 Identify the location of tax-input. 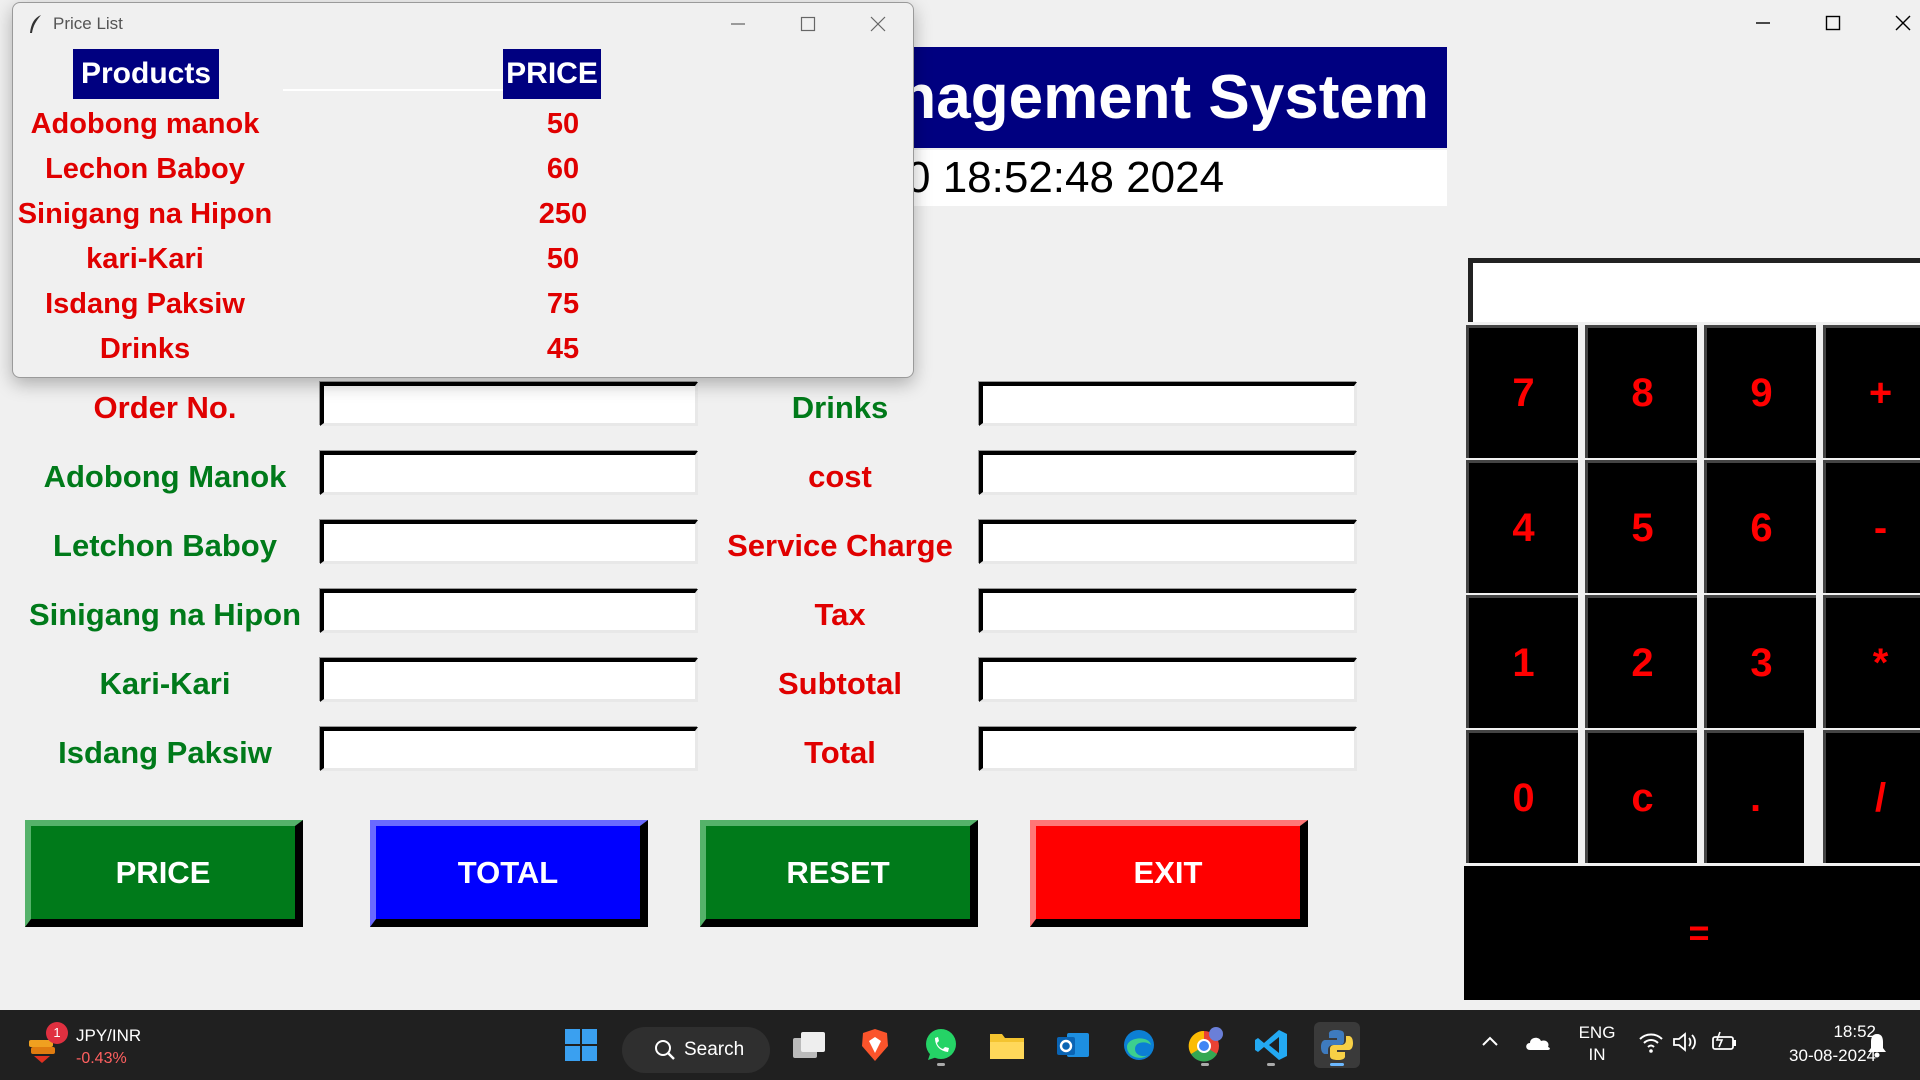
(1168, 611).